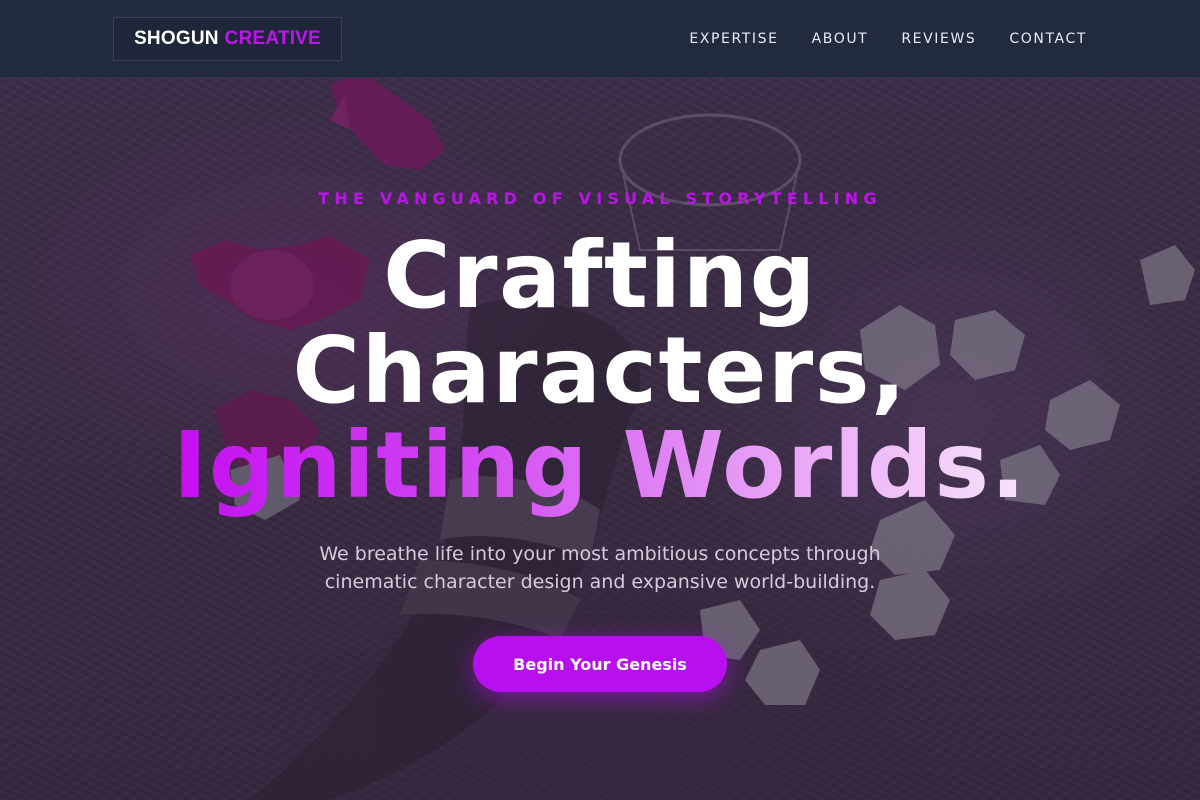 Image resolution: width=1200 pixels, height=800 pixels. What do you see at coordinates (1048, 39) in the screenshot?
I see `nav-link-contact: CONTACT` at bounding box center [1048, 39].